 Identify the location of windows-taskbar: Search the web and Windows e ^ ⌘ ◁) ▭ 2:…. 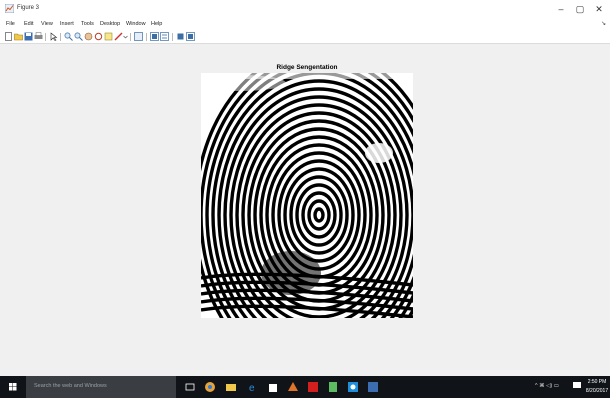
(305, 387).